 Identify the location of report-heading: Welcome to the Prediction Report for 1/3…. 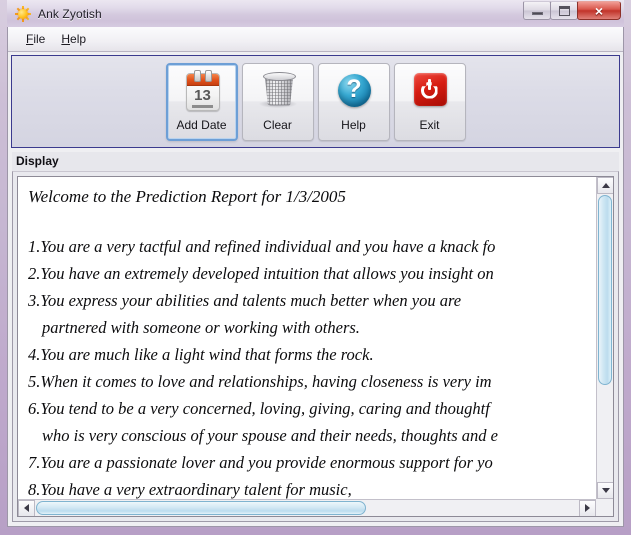
(187, 196).